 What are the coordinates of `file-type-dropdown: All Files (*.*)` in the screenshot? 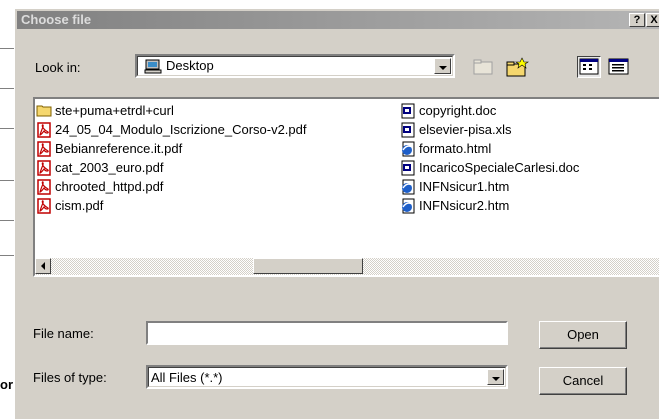 It's located at (327, 377).